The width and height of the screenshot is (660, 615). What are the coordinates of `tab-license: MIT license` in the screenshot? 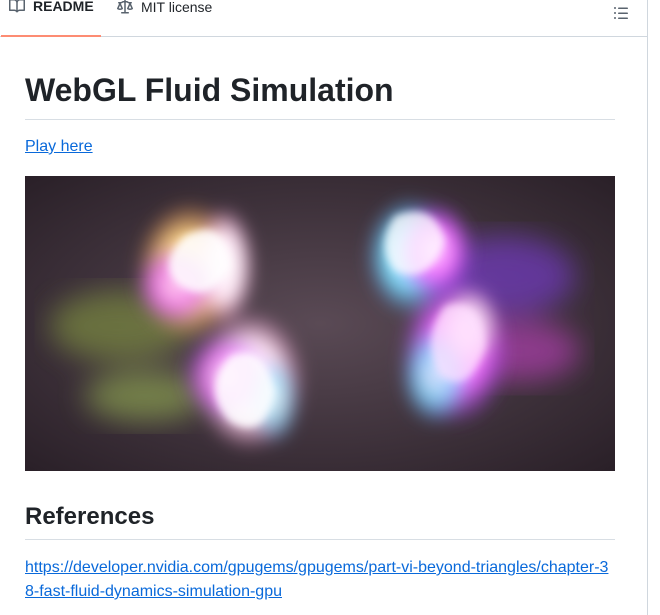 It's located at (172, 18).